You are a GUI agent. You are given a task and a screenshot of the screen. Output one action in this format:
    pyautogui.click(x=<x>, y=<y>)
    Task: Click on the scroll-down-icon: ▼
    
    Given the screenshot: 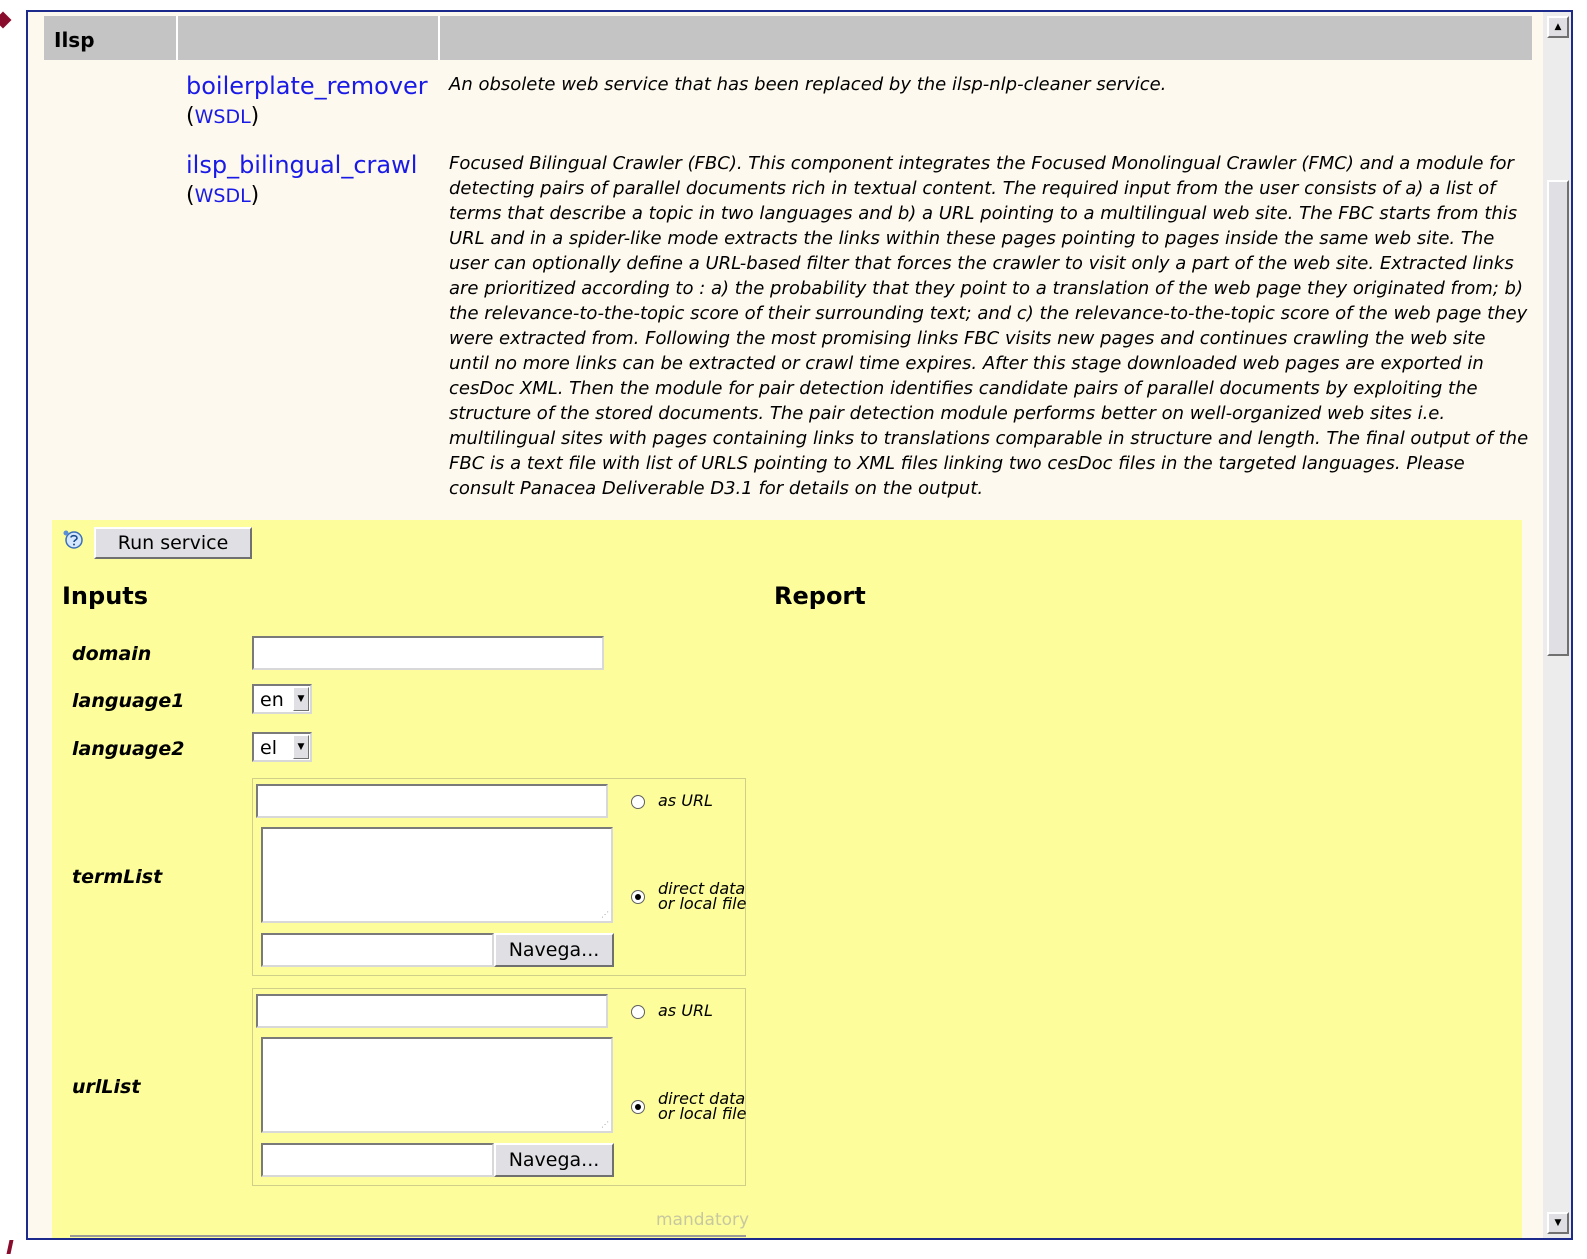 What is the action you would take?
    pyautogui.click(x=1558, y=1223)
    